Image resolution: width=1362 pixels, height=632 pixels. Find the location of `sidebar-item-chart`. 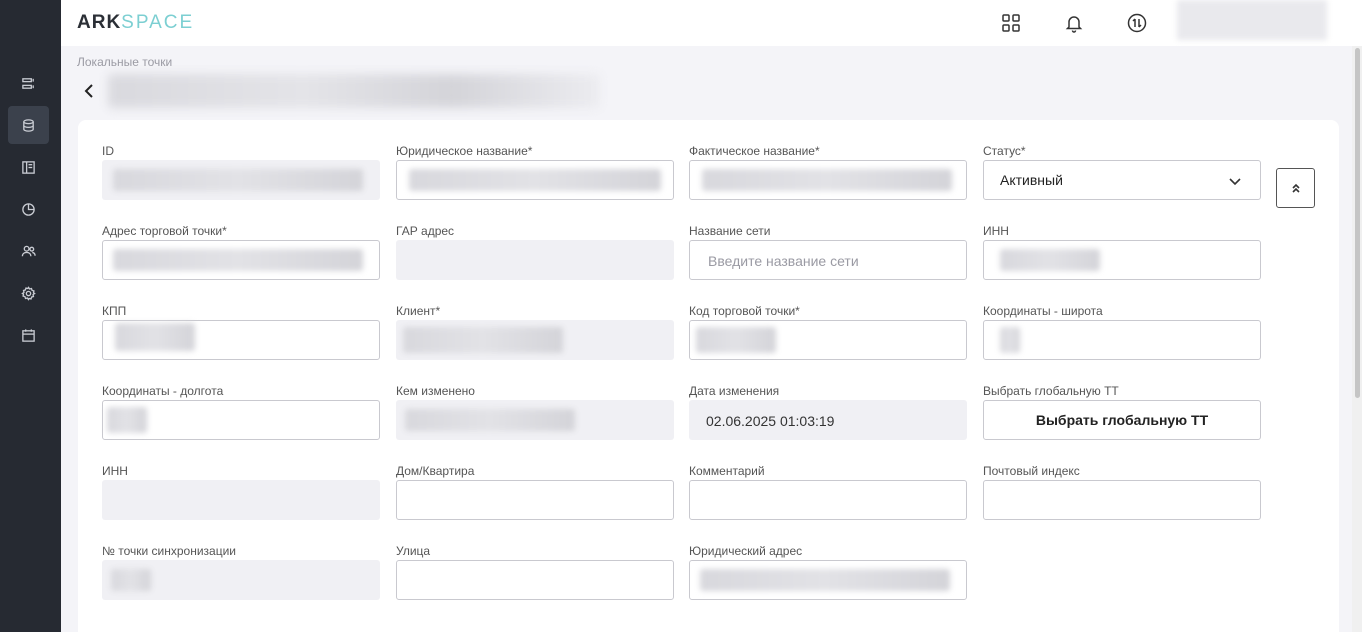

sidebar-item-chart is located at coordinates (28, 209).